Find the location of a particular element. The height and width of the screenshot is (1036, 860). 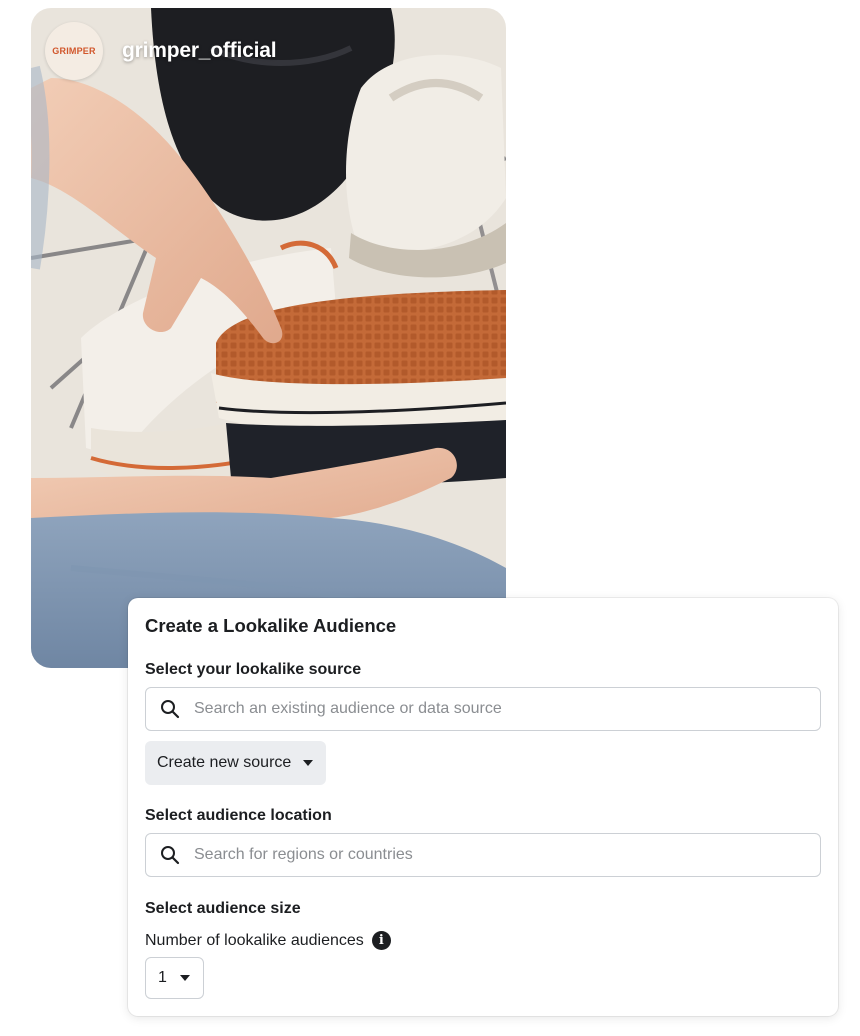

lookalike-count-label-row: Number of lookalike audiences i is located at coordinates (268, 940).